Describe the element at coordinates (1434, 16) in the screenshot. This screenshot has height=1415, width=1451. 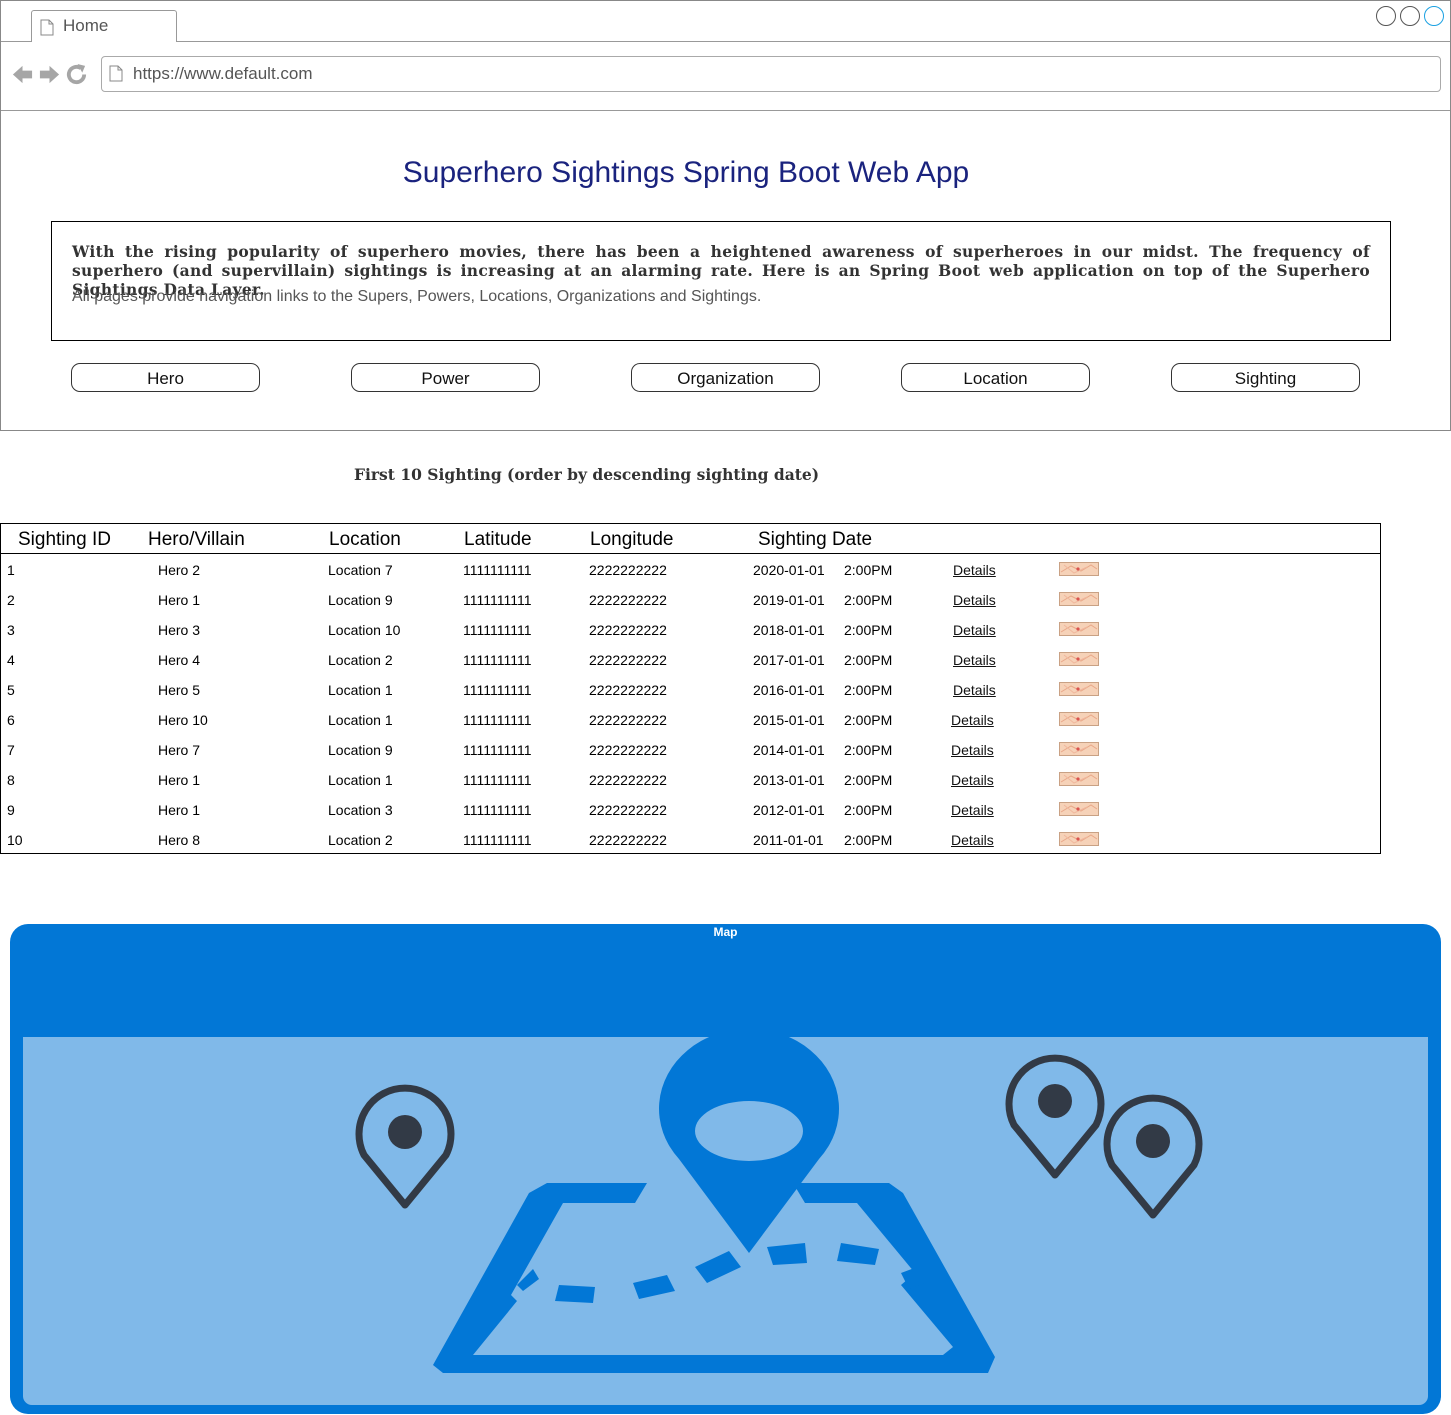
I see `close-icon` at that location.